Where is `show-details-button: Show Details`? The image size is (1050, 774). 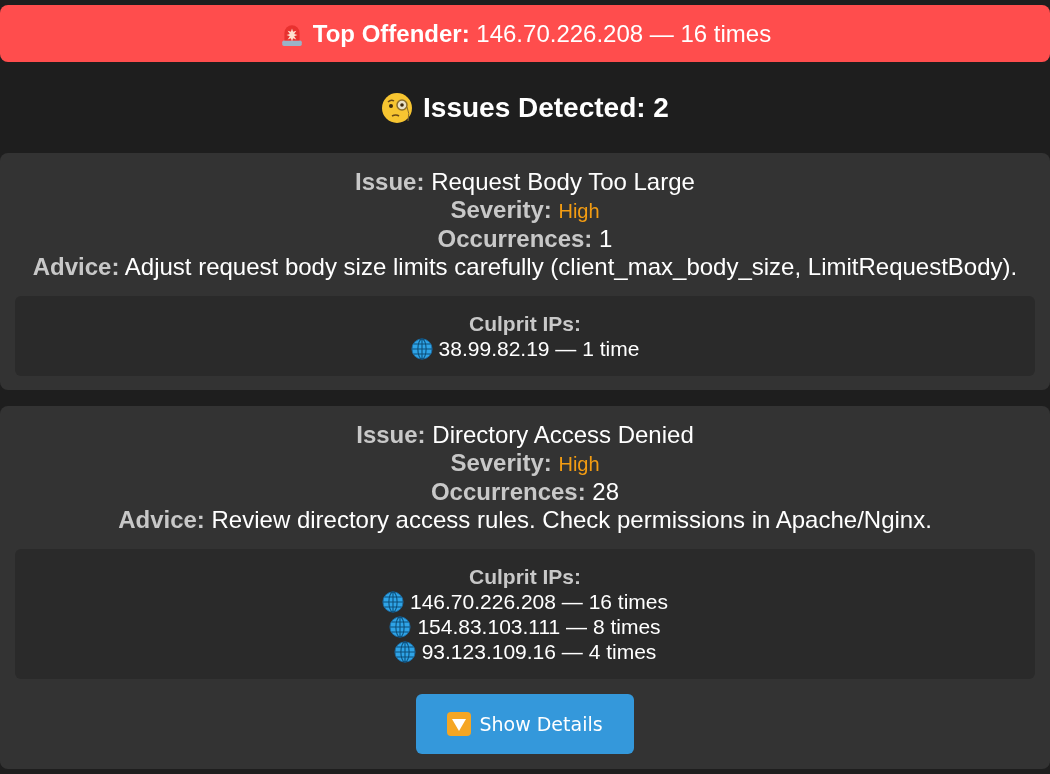 show-details-button: Show Details is located at coordinates (525, 724).